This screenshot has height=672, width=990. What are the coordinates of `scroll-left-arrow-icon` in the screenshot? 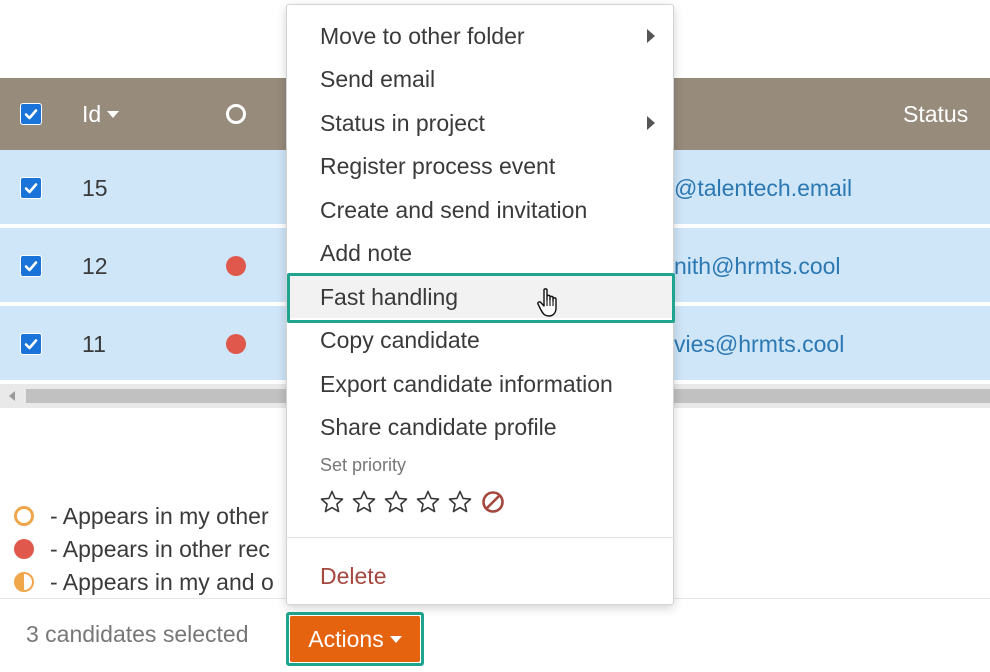 It's located at (12, 396).